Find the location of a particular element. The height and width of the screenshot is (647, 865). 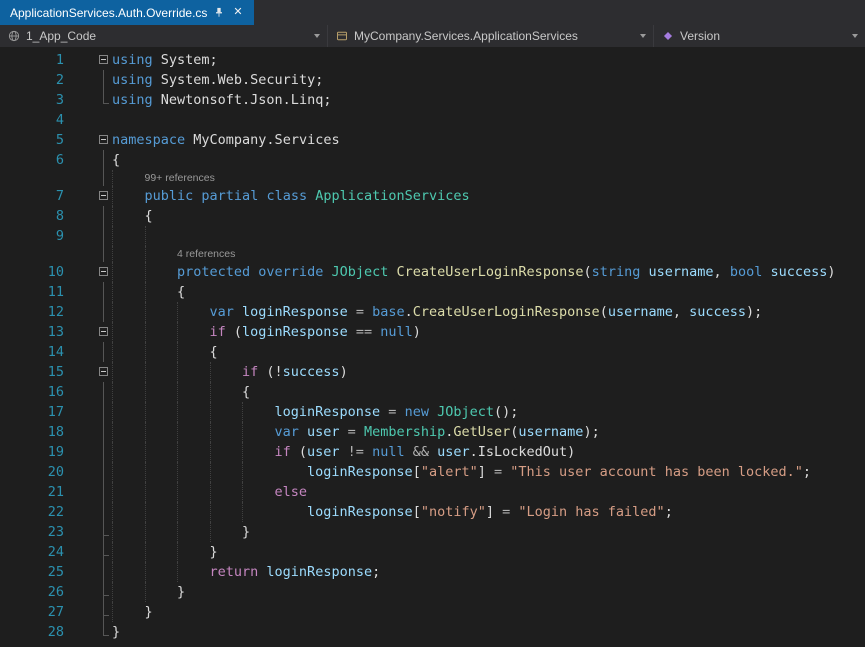

code-line: 6{ is located at coordinates (432, 160).